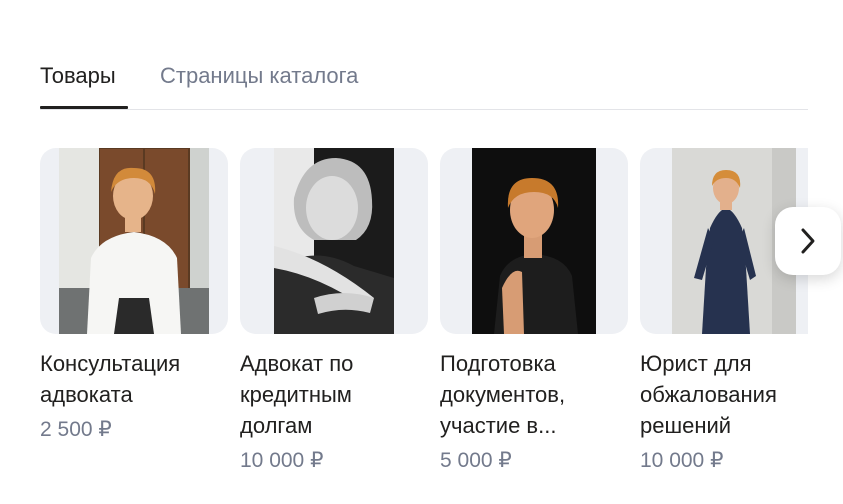 The height and width of the screenshot is (504, 843). What do you see at coordinates (476, 460) in the screenshot?
I see `product-price: 5 000 ₽` at bounding box center [476, 460].